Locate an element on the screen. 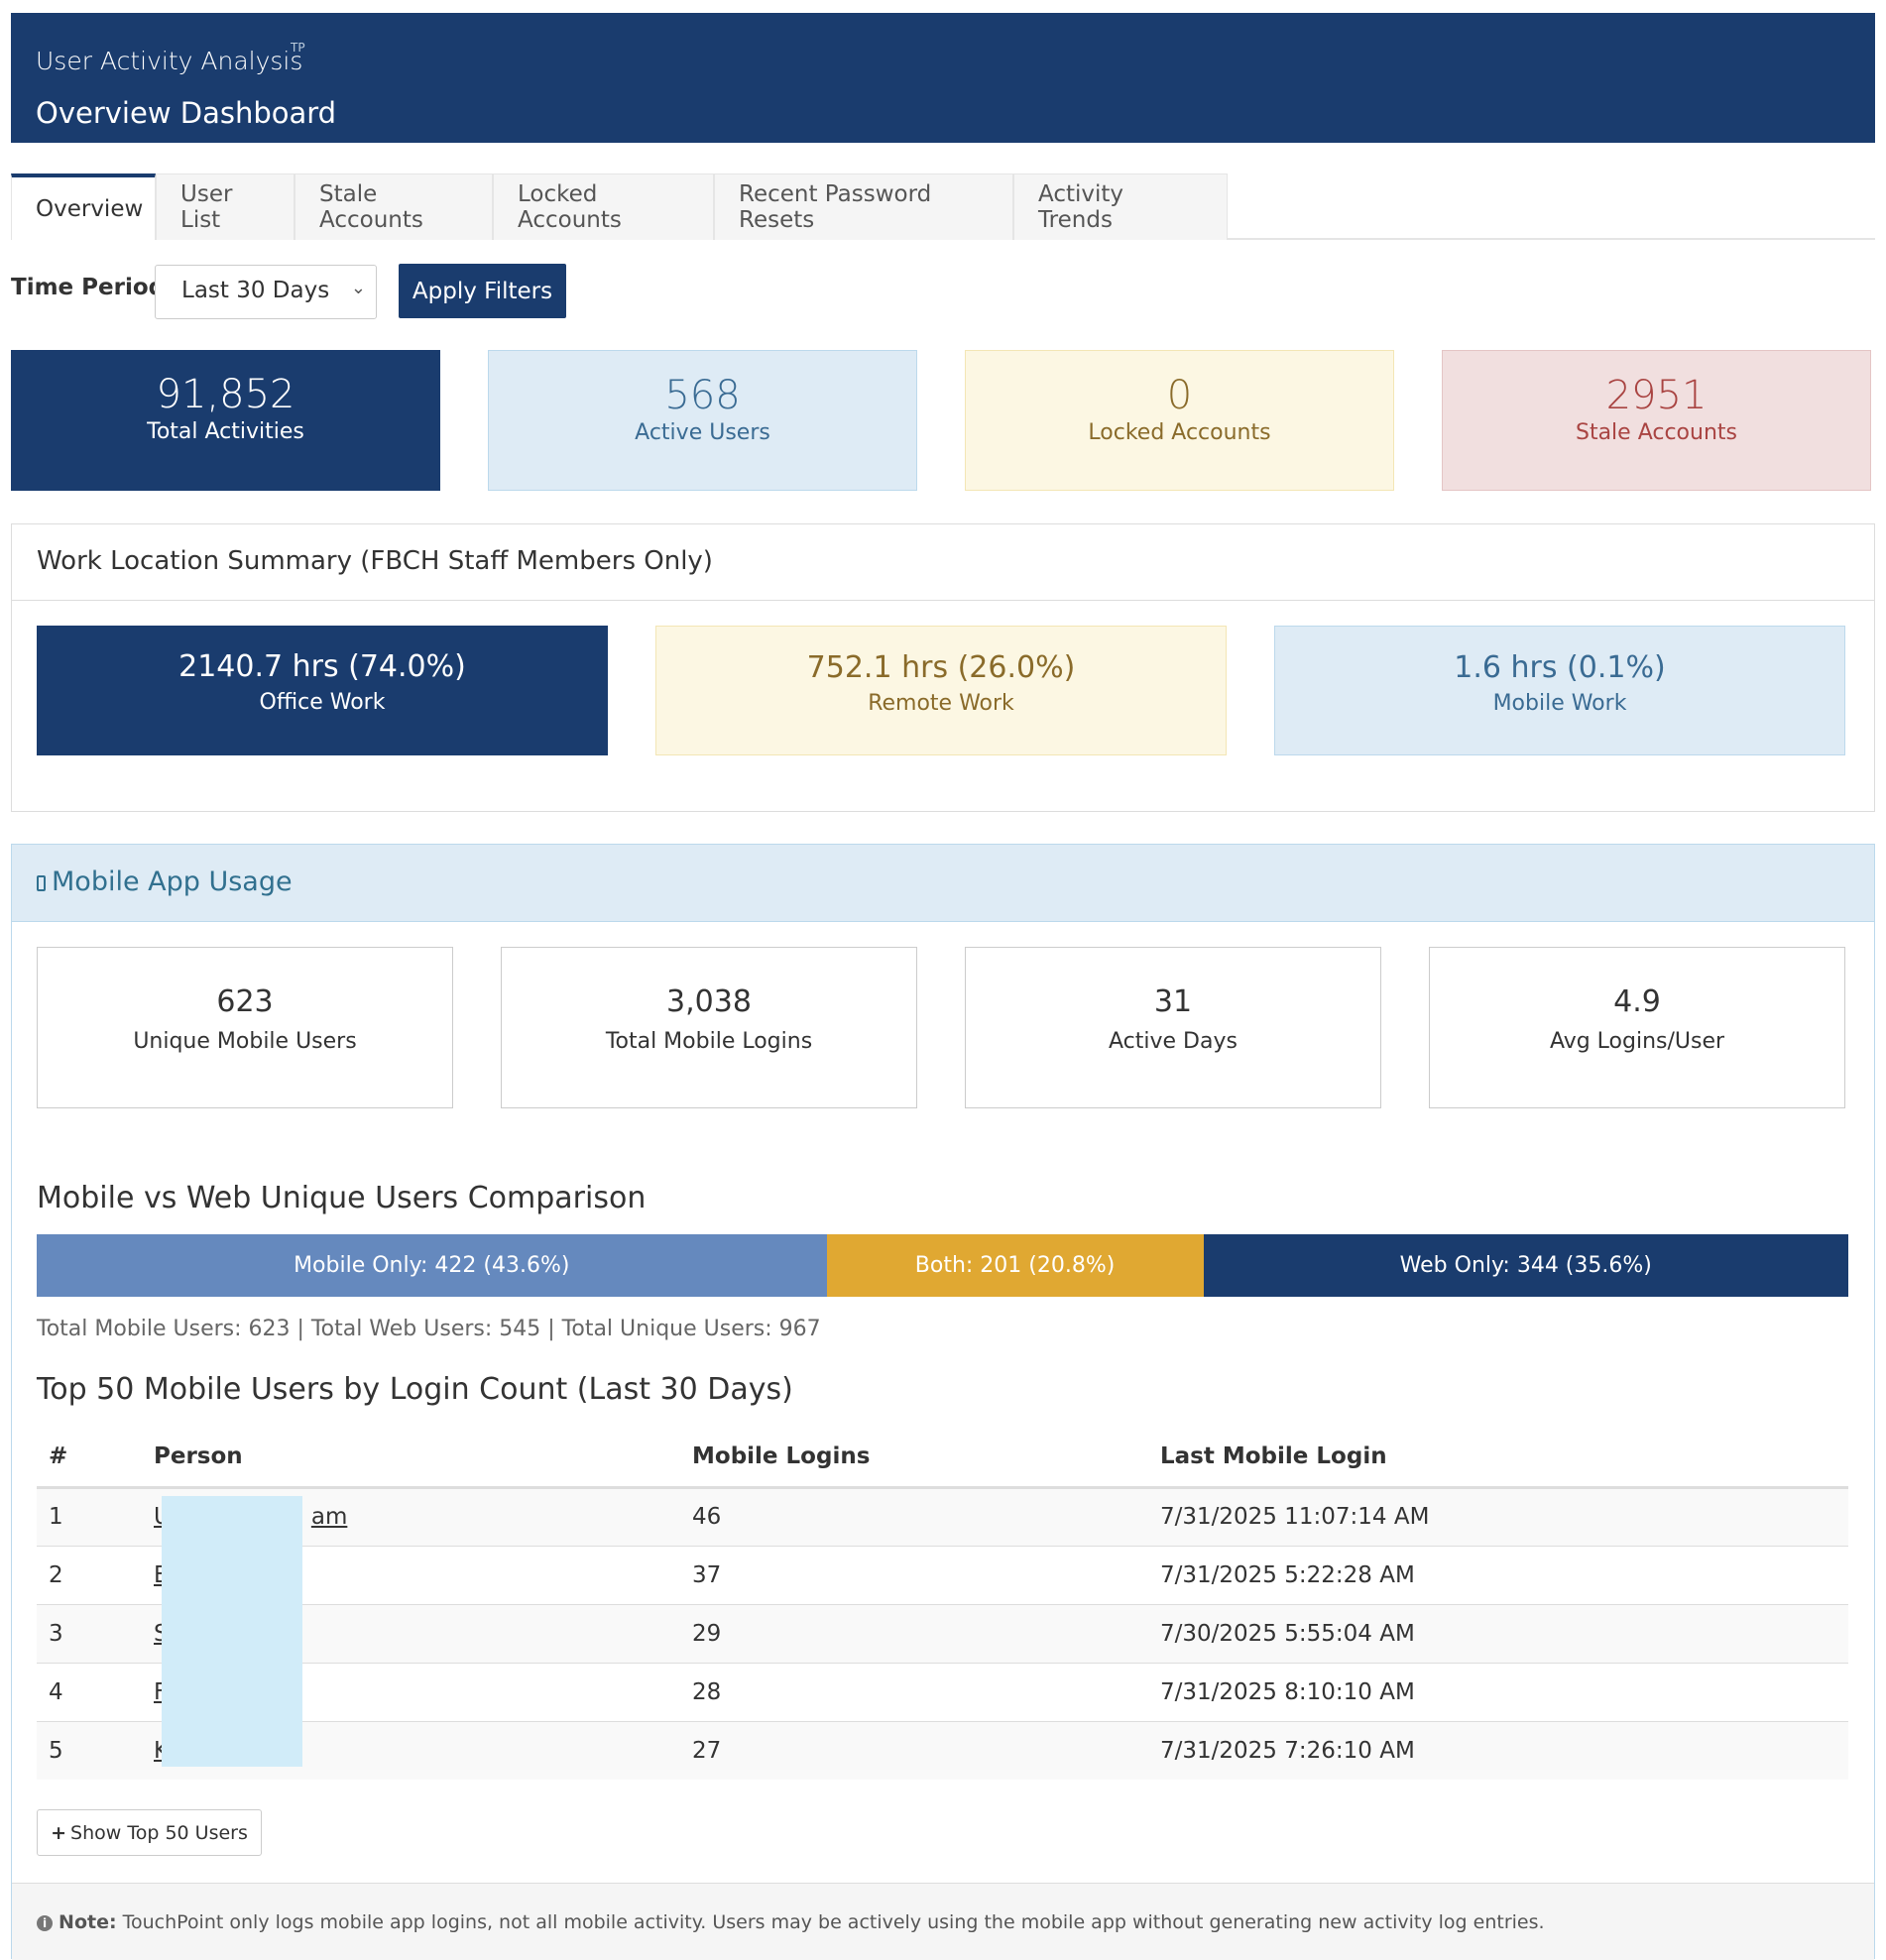 The height and width of the screenshot is (1960, 1886). table-header-row: # Person Mobile Logins Last Mobile Login is located at coordinates (943, 1458).